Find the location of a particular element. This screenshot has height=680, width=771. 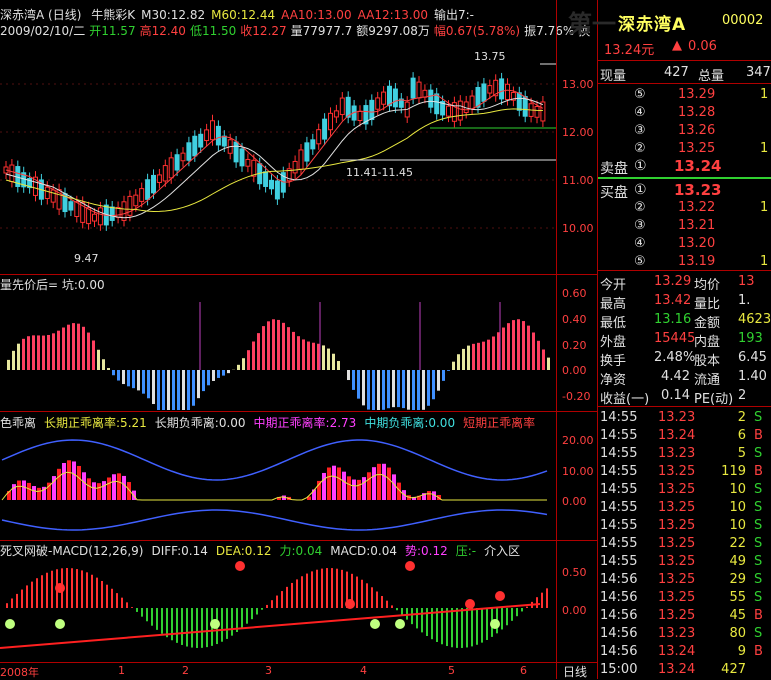

date-tick-label: 1 is located at coordinates (121, 670).